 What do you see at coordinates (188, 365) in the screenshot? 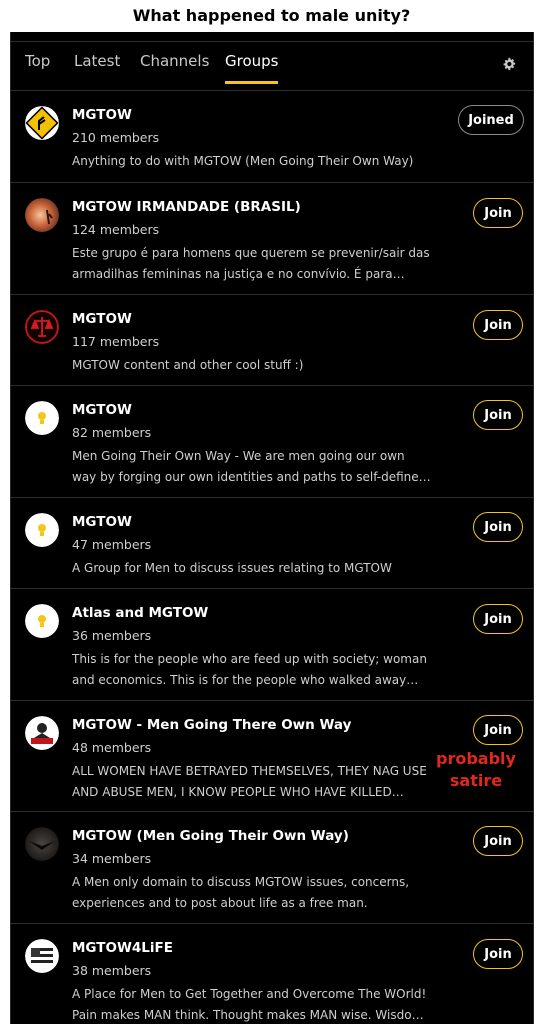
I see `group-description: MGTOW content and other cool stuff :)` at bounding box center [188, 365].